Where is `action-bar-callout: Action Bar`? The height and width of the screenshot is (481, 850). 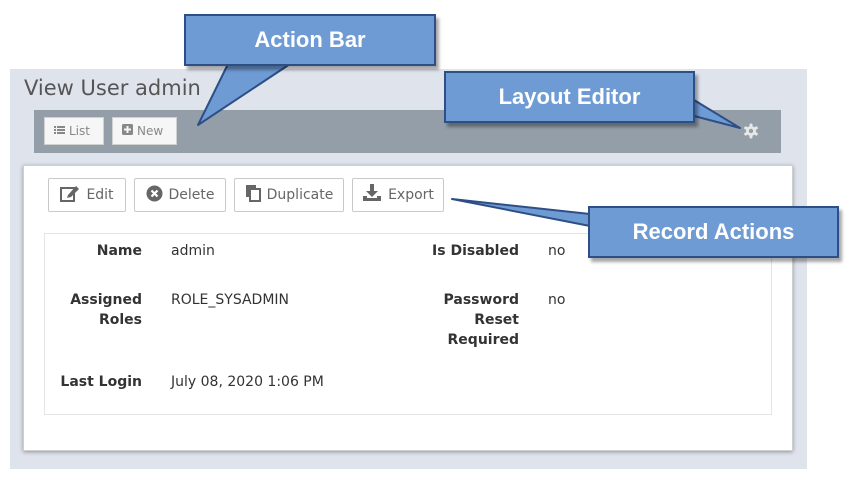
action-bar-callout: Action Bar is located at coordinates (310, 40).